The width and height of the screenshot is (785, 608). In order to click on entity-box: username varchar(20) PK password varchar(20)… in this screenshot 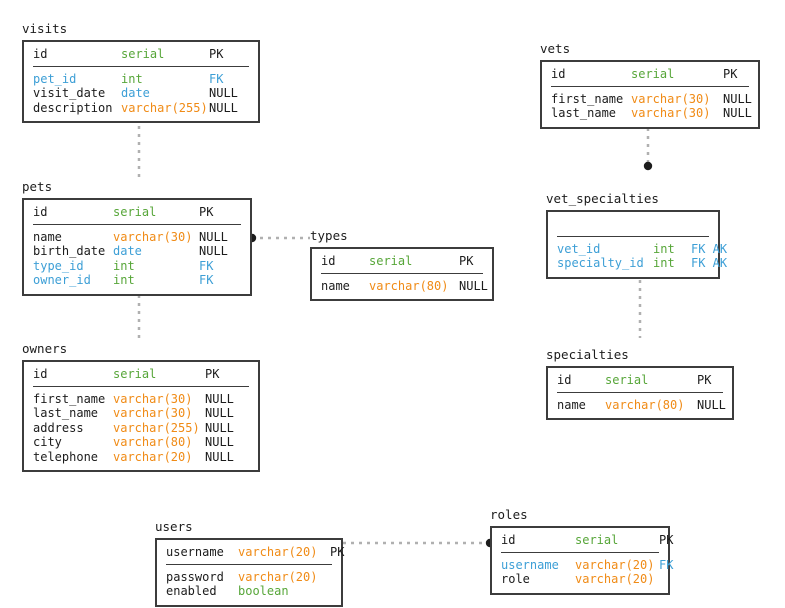, I will do `click(249, 572)`.